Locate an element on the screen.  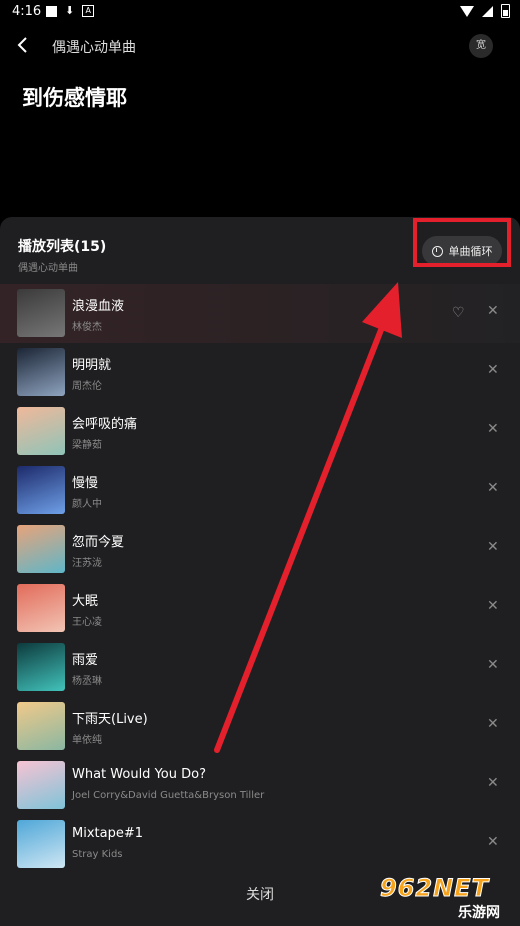
song-artist: 林俊杰 is located at coordinates (87, 327).